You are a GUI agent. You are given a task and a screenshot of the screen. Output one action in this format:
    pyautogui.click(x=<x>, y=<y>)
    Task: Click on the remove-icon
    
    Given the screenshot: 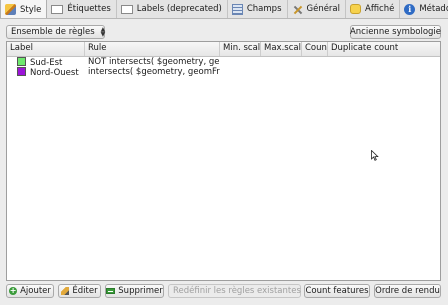 What is the action you would take?
    pyautogui.click(x=111, y=291)
    